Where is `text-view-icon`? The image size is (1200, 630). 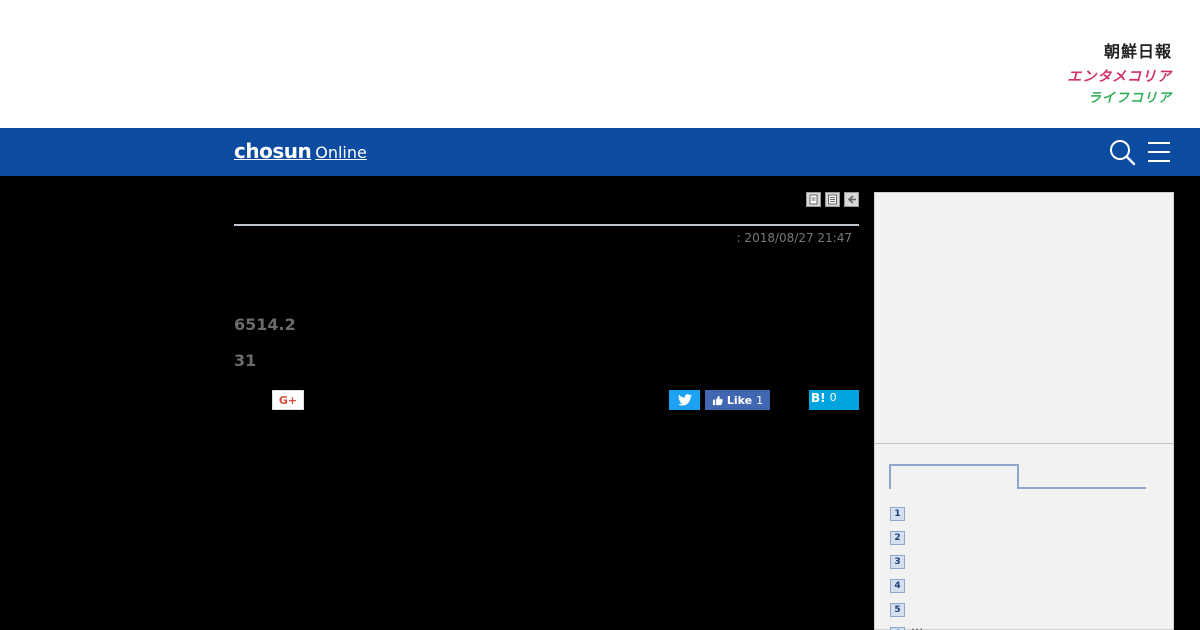
text-view-icon is located at coordinates (832, 199).